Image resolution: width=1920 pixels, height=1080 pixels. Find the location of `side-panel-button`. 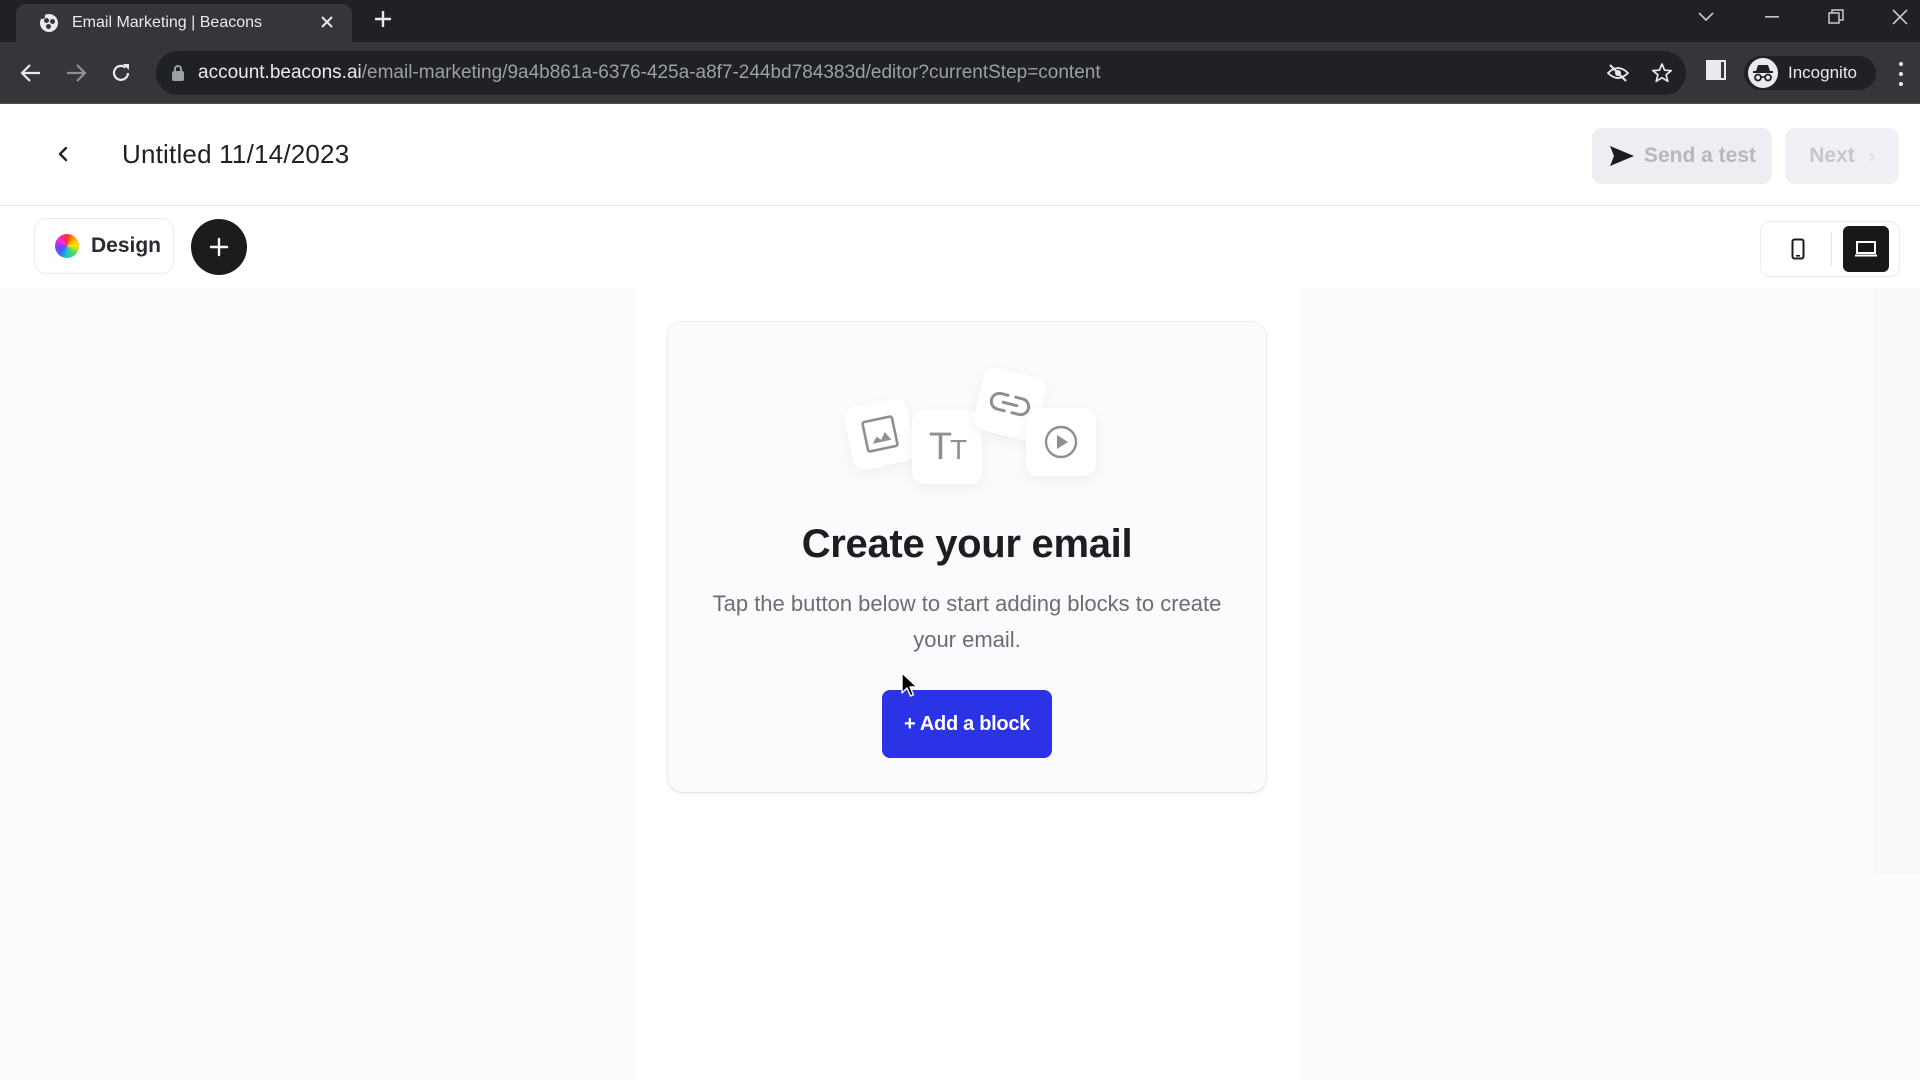

side-panel-button is located at coordinates (1719, 73).